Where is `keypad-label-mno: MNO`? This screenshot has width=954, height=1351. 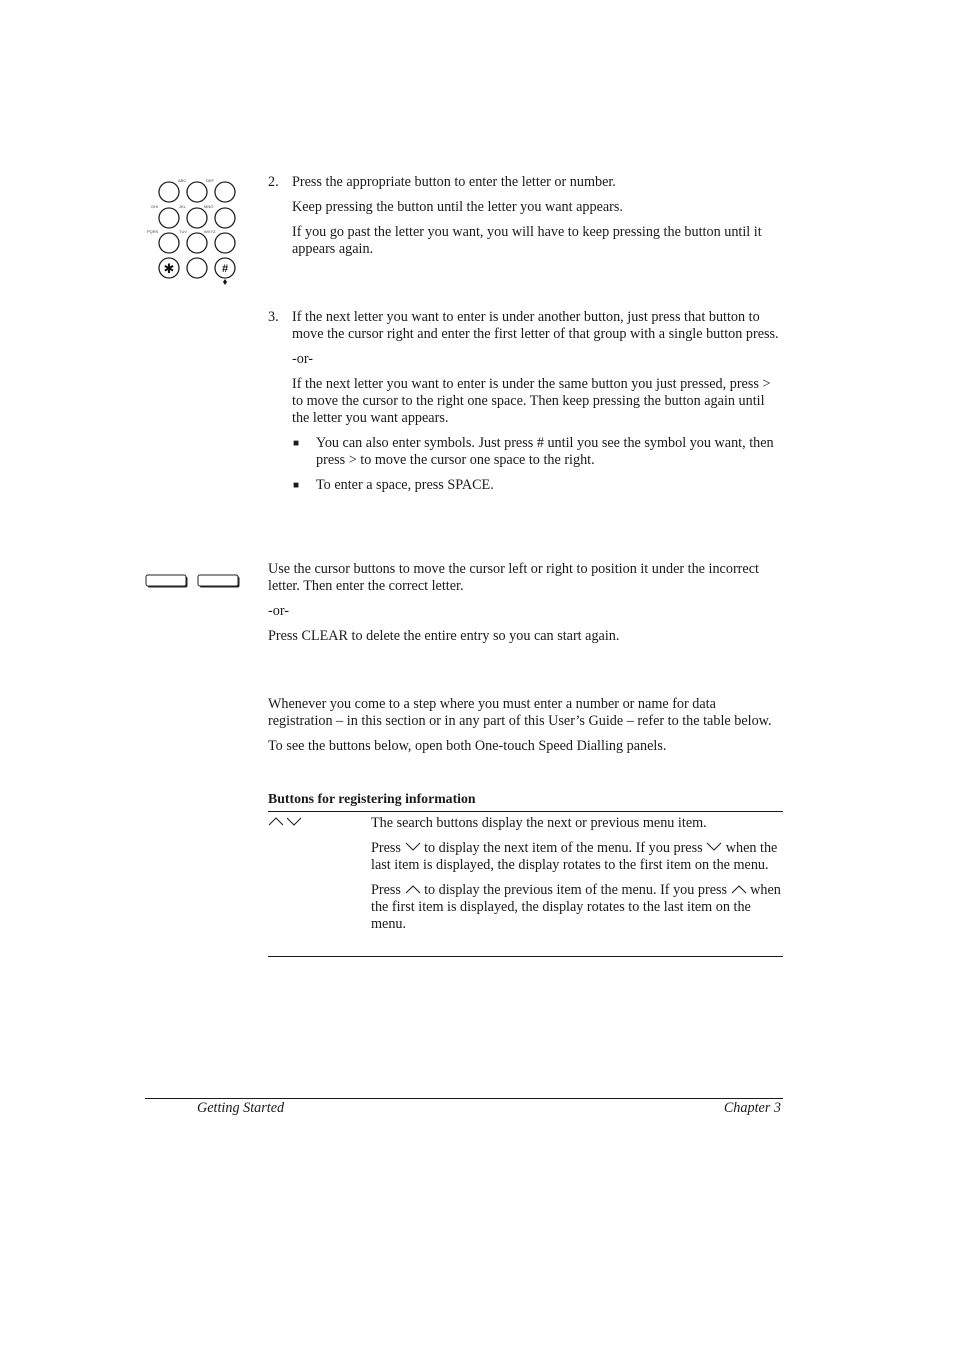
keypad-label-mno: MNO is located at coordinates (208, 206).